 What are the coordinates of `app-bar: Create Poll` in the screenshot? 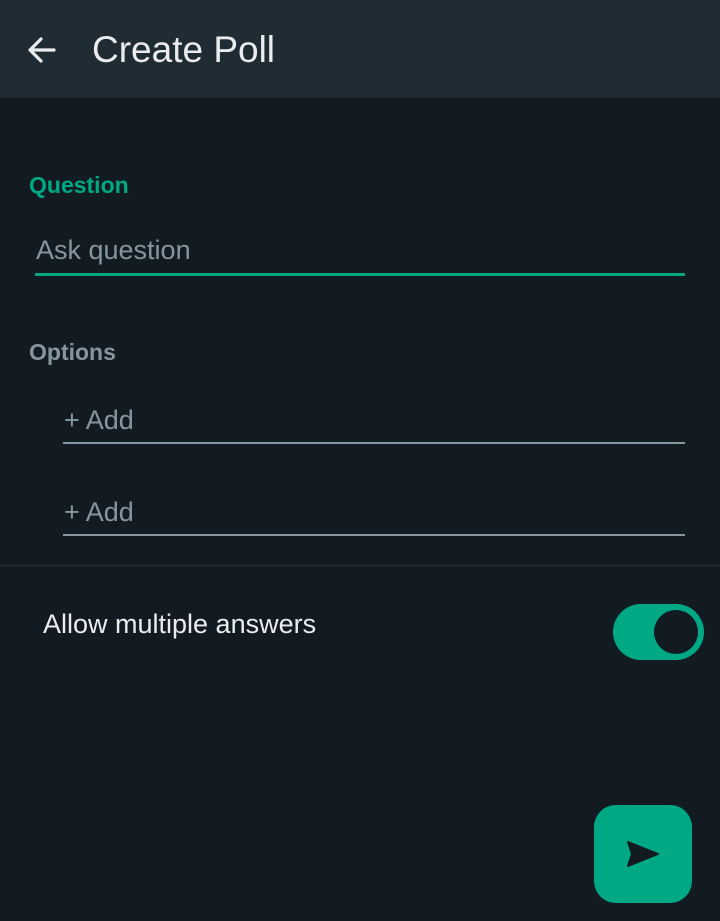 It's located at (360, 49).